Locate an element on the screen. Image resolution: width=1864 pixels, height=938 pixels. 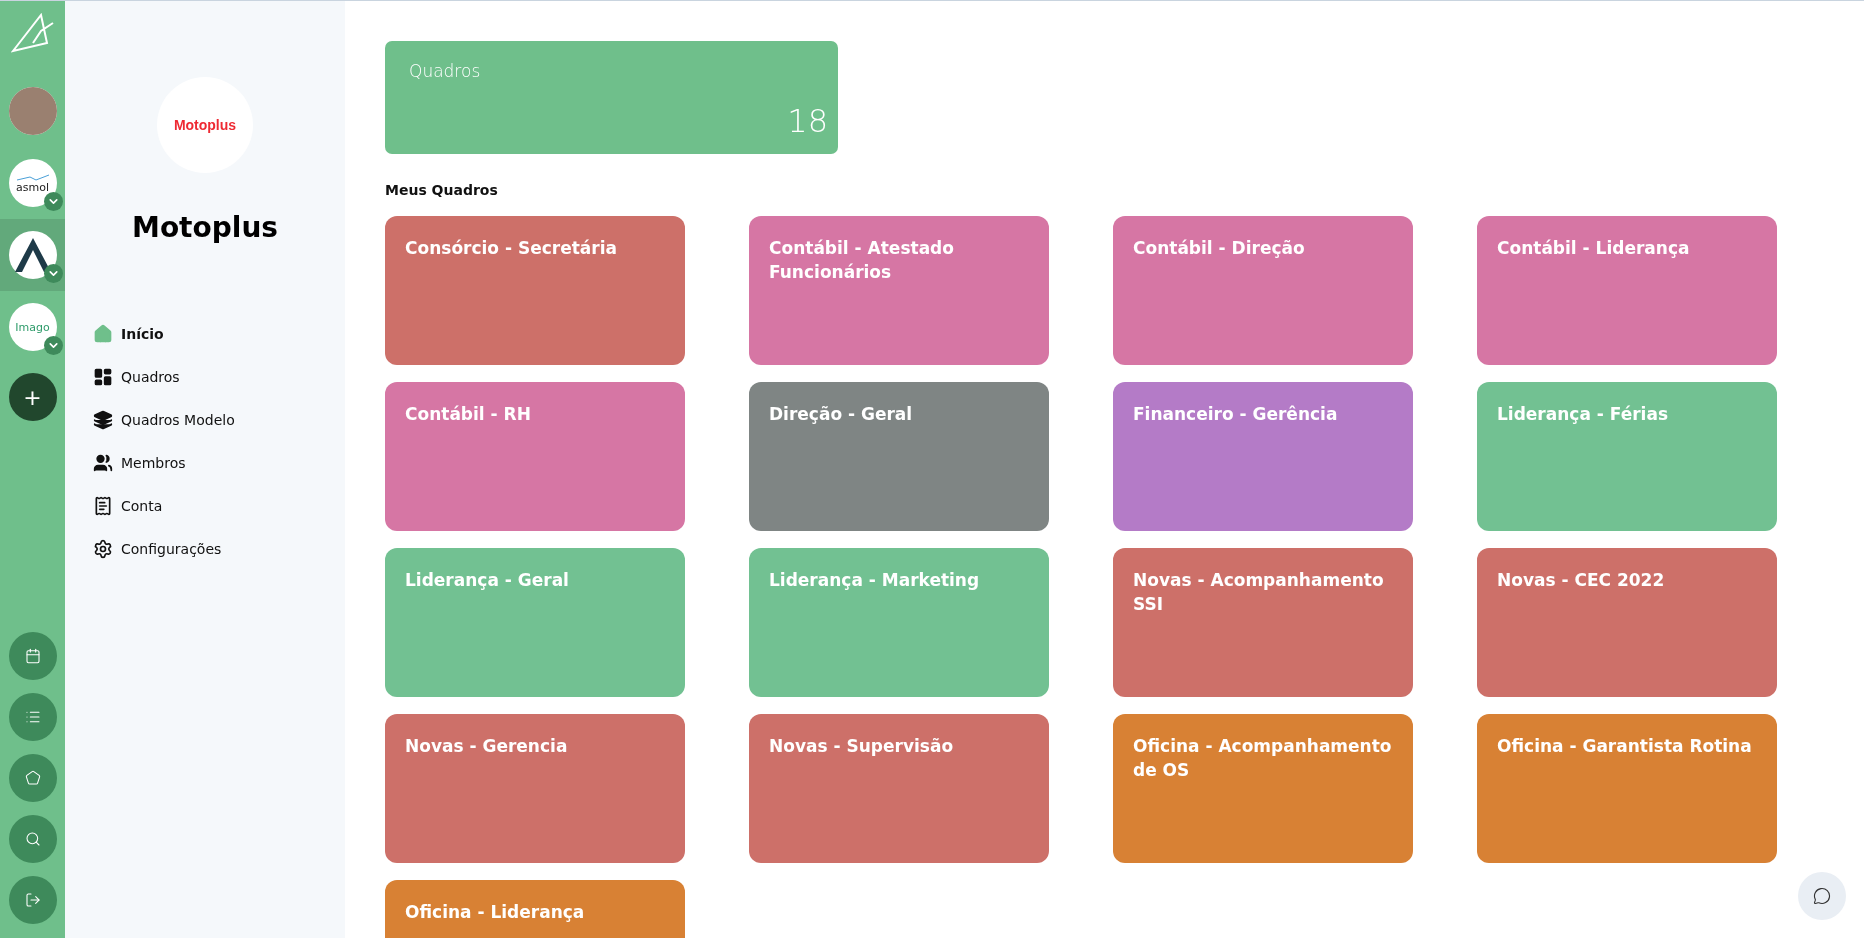
nav-item: Configurações is located at coordinates (219, 549).